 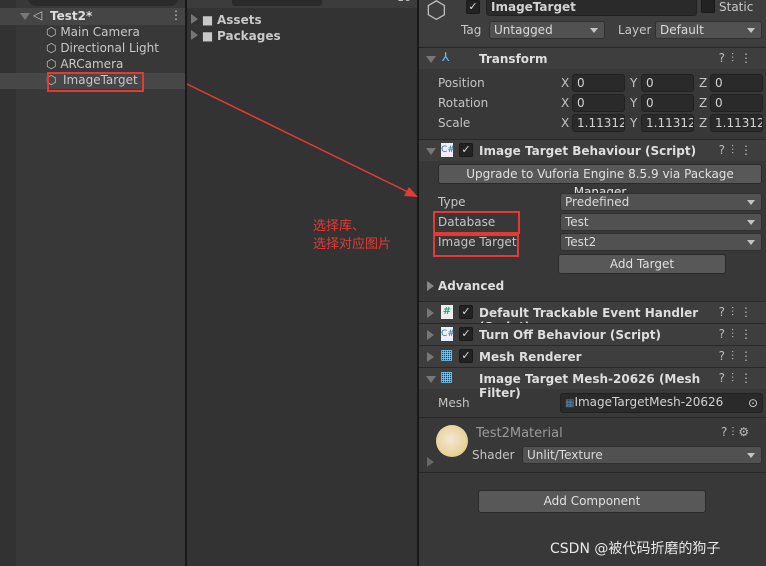 I want to click on annotation-text: 选择库、 选择对应图片, so click(x=352, y=235).